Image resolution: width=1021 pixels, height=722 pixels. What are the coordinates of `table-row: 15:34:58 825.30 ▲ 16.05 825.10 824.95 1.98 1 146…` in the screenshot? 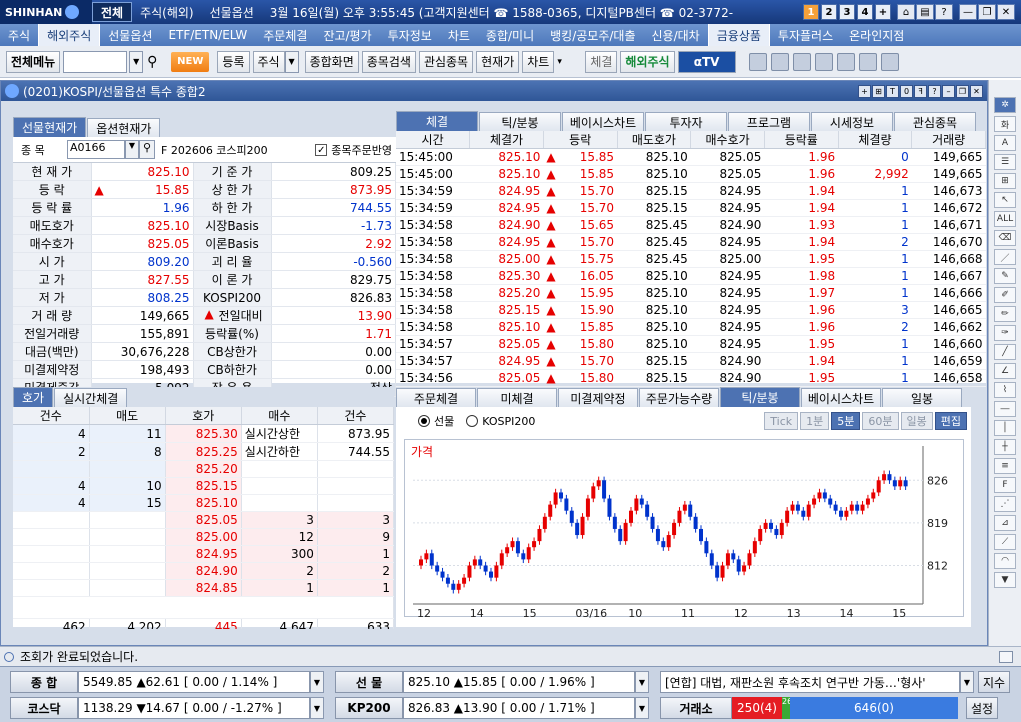 It's located at (691, 276).